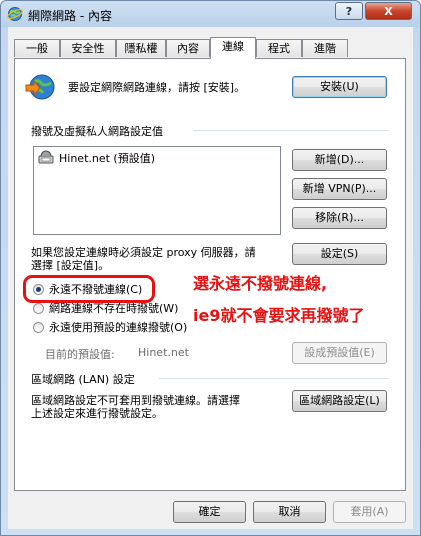  Describe the element at coordinates (339, 87) in the screenshot. I see `setup-button: 安裝(U)` at that location.